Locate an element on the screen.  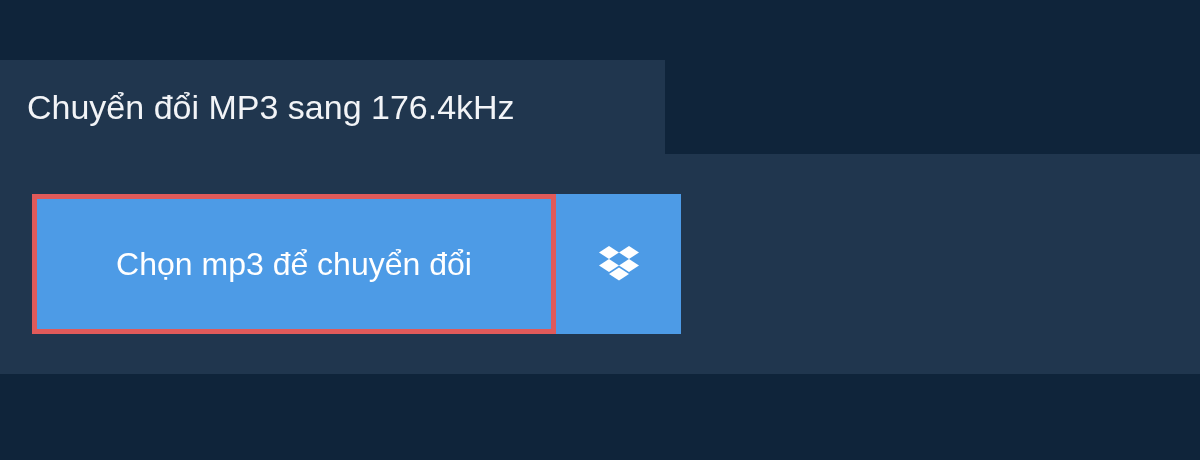
dropbox-button is located at coordinates (618, 264).